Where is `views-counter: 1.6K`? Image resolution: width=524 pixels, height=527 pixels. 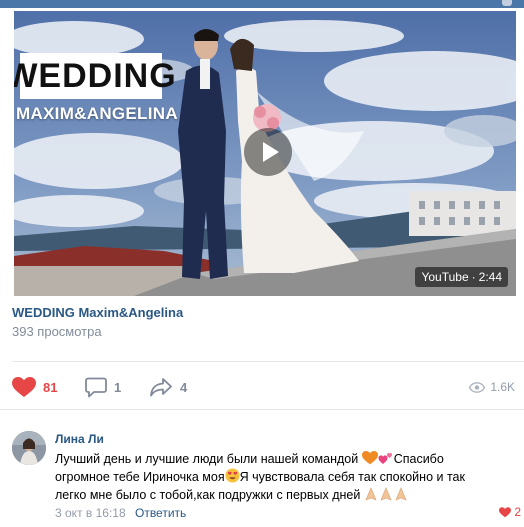 views-counter: 1.6K is located at coordinates (492, 387).